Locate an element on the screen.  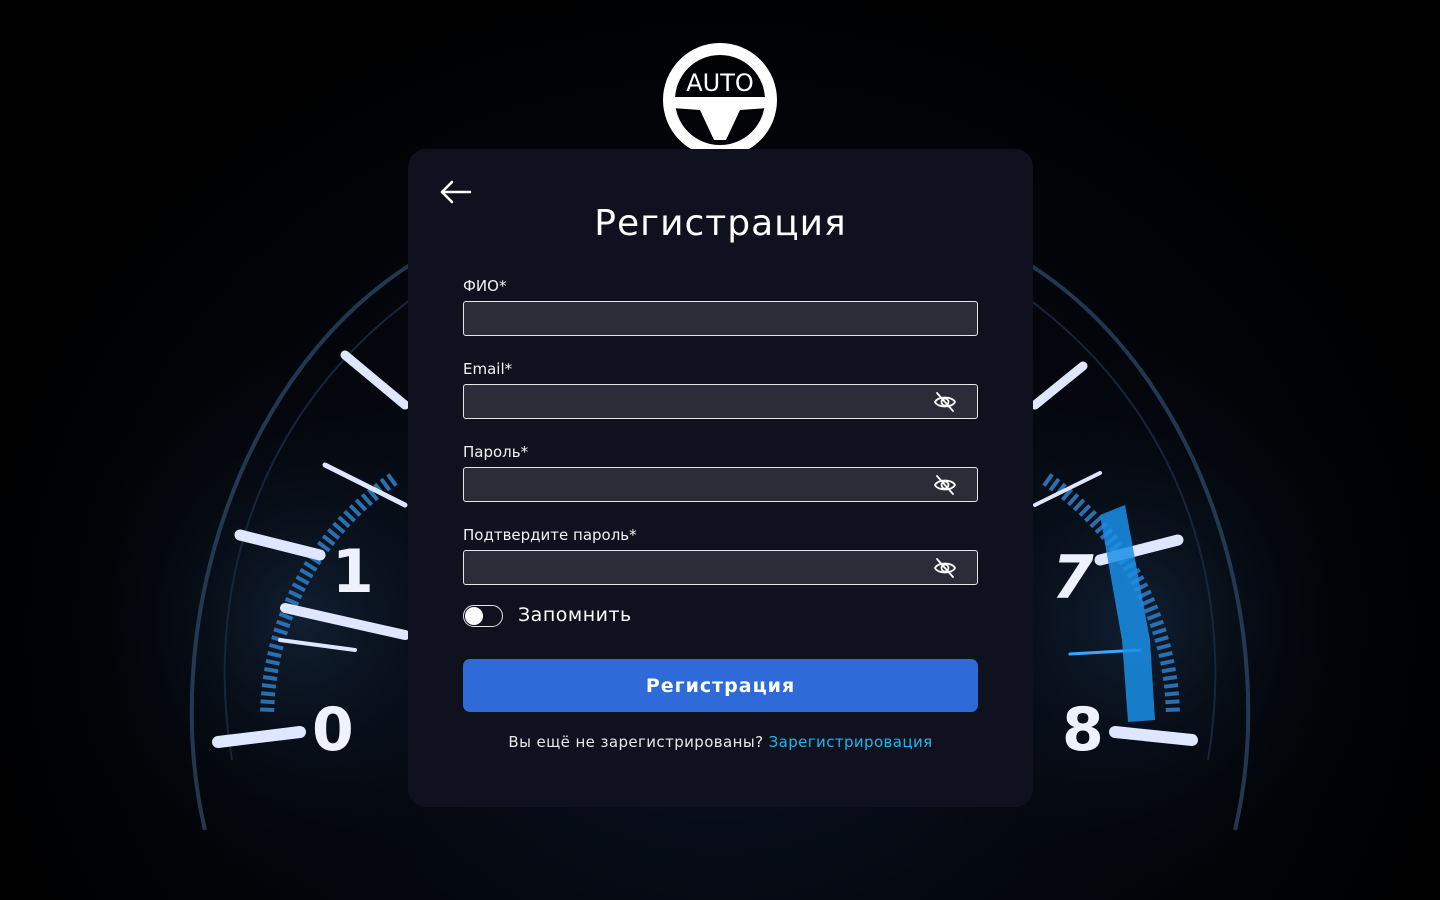
email-field-box is located at coordinates (720, 401).